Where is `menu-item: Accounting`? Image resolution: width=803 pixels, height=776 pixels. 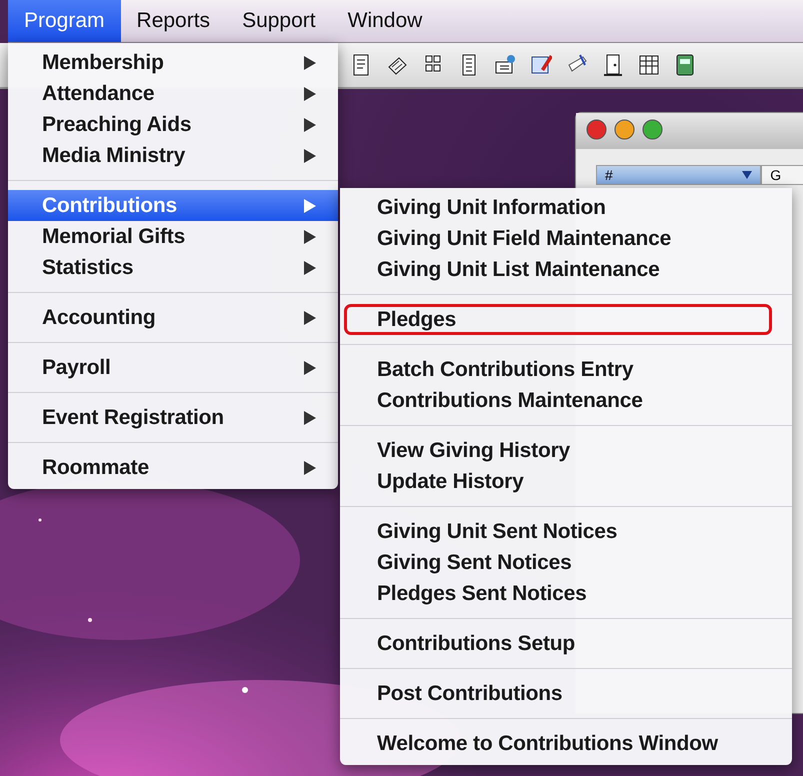 menu-item: Accounting is located at coordinates (173, 317).